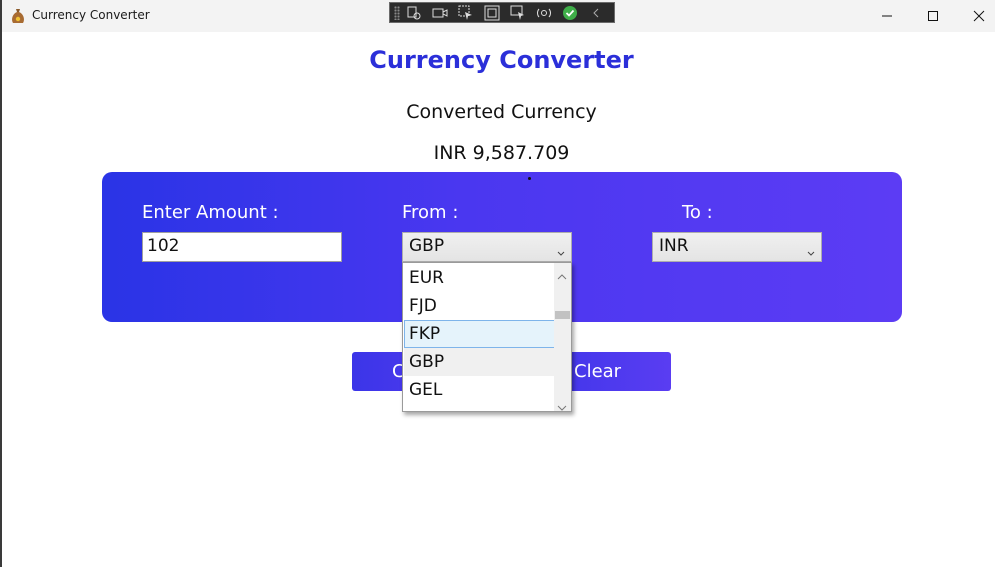 This screenshot has width=995, height=567. I want to click on minimize-icon, so click(887, 16).